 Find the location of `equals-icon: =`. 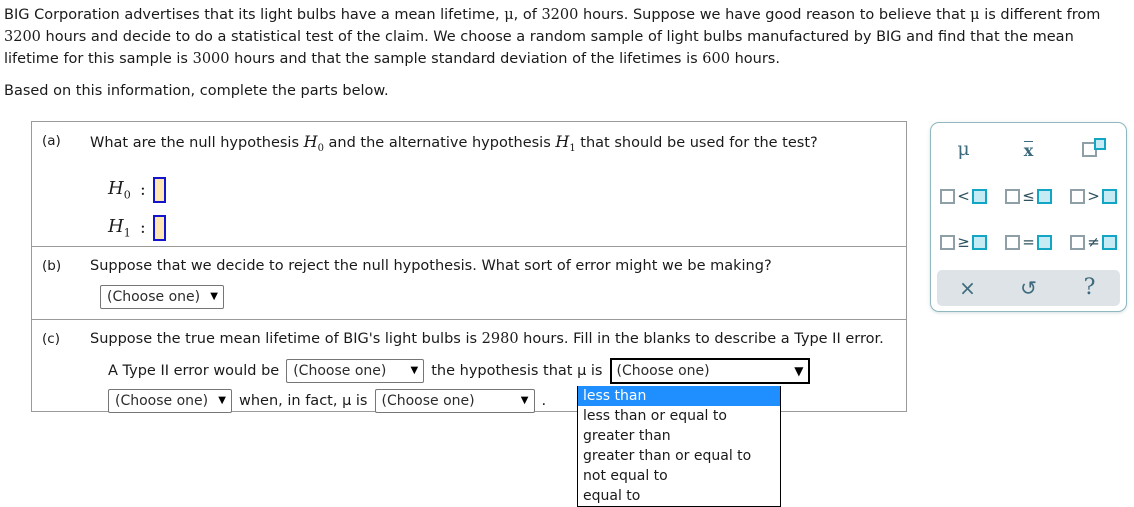

equals-icon: = is located at coordinates (1028, 242).